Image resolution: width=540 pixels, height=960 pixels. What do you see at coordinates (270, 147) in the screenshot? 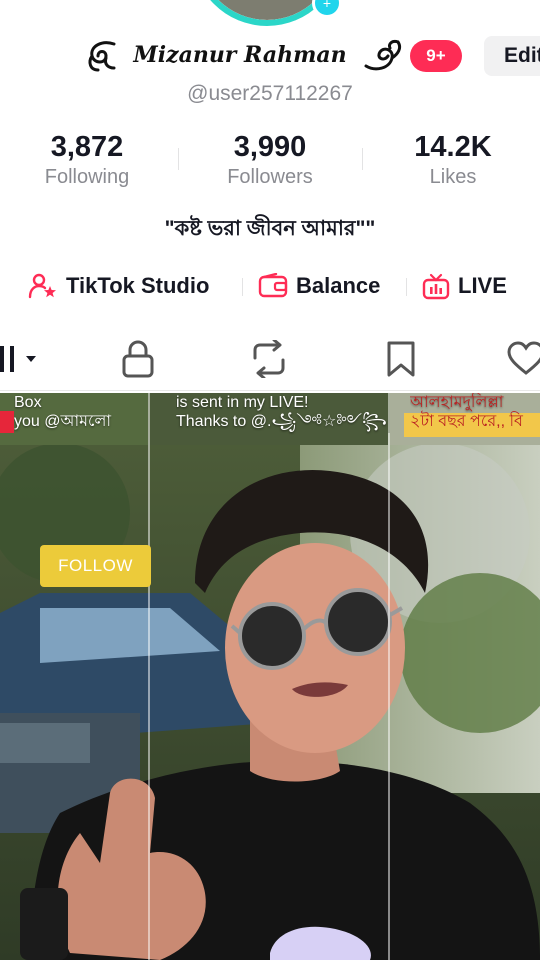
I see `stat-followers-value: 3,990` at bounding box center [270, 147].